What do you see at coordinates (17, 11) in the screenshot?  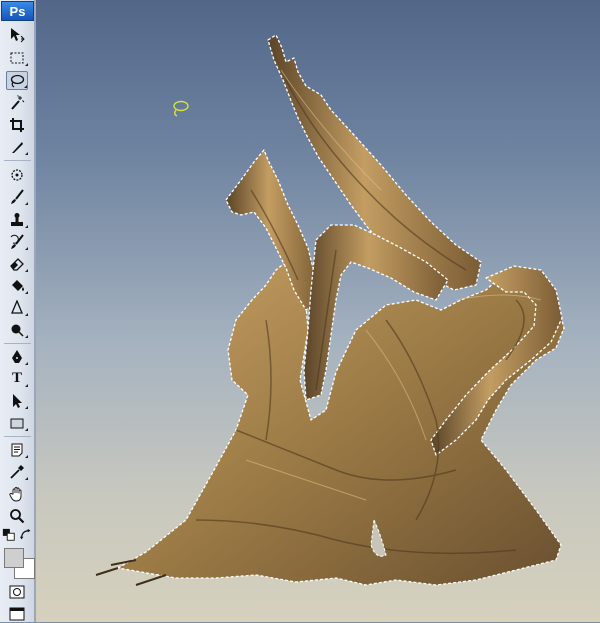 I see `photoshop-logo: Ps` at bounding box center [17, 11].